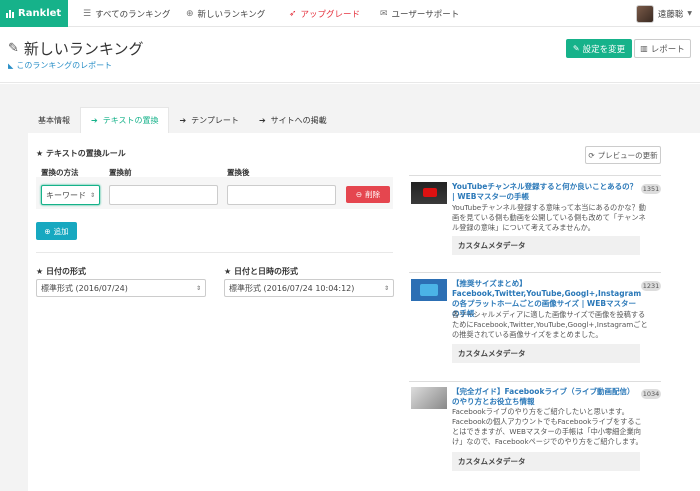 This screenshot has width=700, height=491. I want to click on add-rule-button: ⊕ 追加, so click(56, 231).